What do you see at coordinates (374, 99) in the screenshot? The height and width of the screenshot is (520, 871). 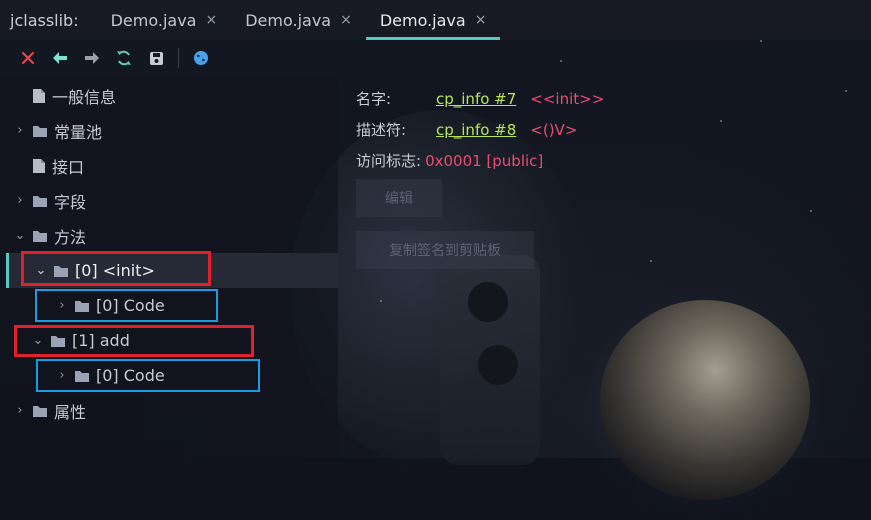 I see `name-label: 名字:` at bounding box center [374, 99].